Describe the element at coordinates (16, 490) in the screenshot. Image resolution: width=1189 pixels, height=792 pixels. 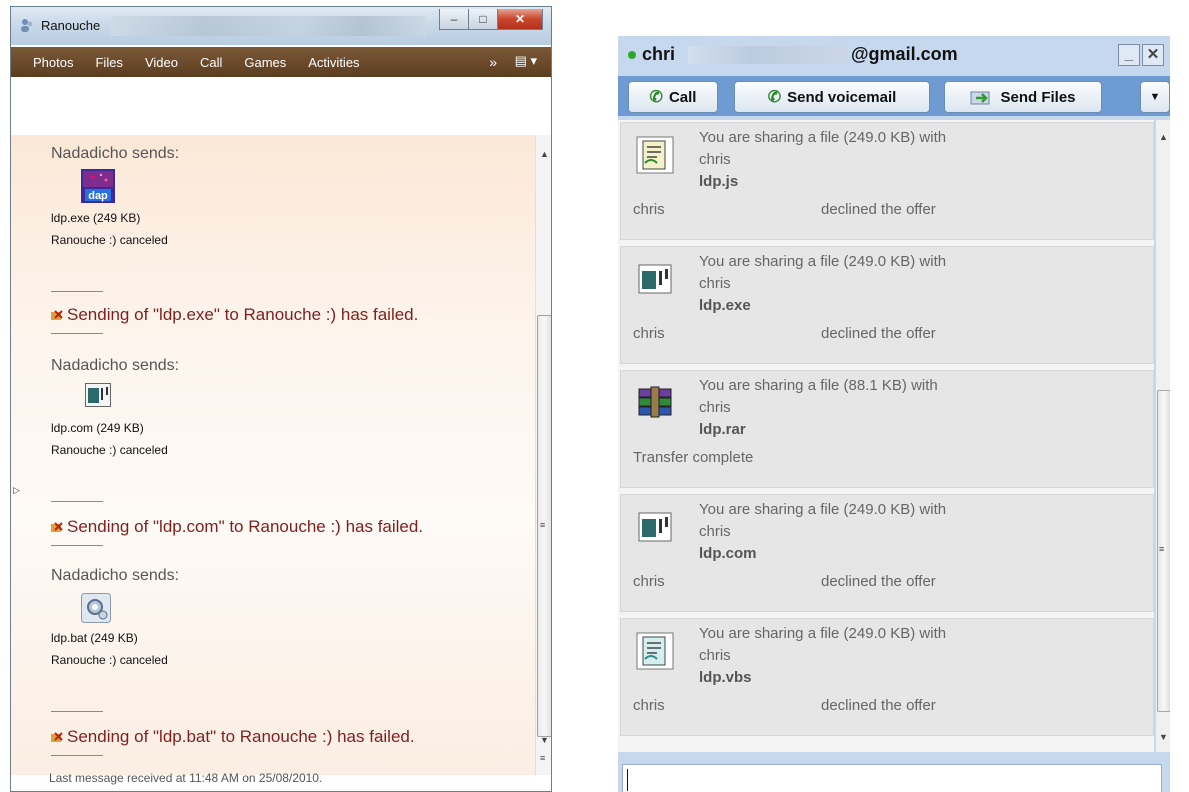
I see `expand-arrow-icon: ▷` at that location.